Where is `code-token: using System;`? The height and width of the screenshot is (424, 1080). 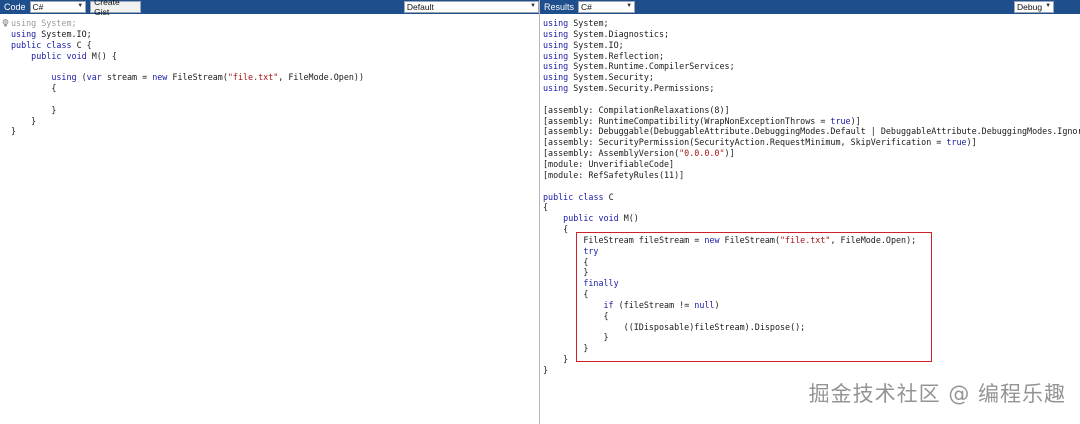 code-token: using System; is located at coordinates (44, 23).